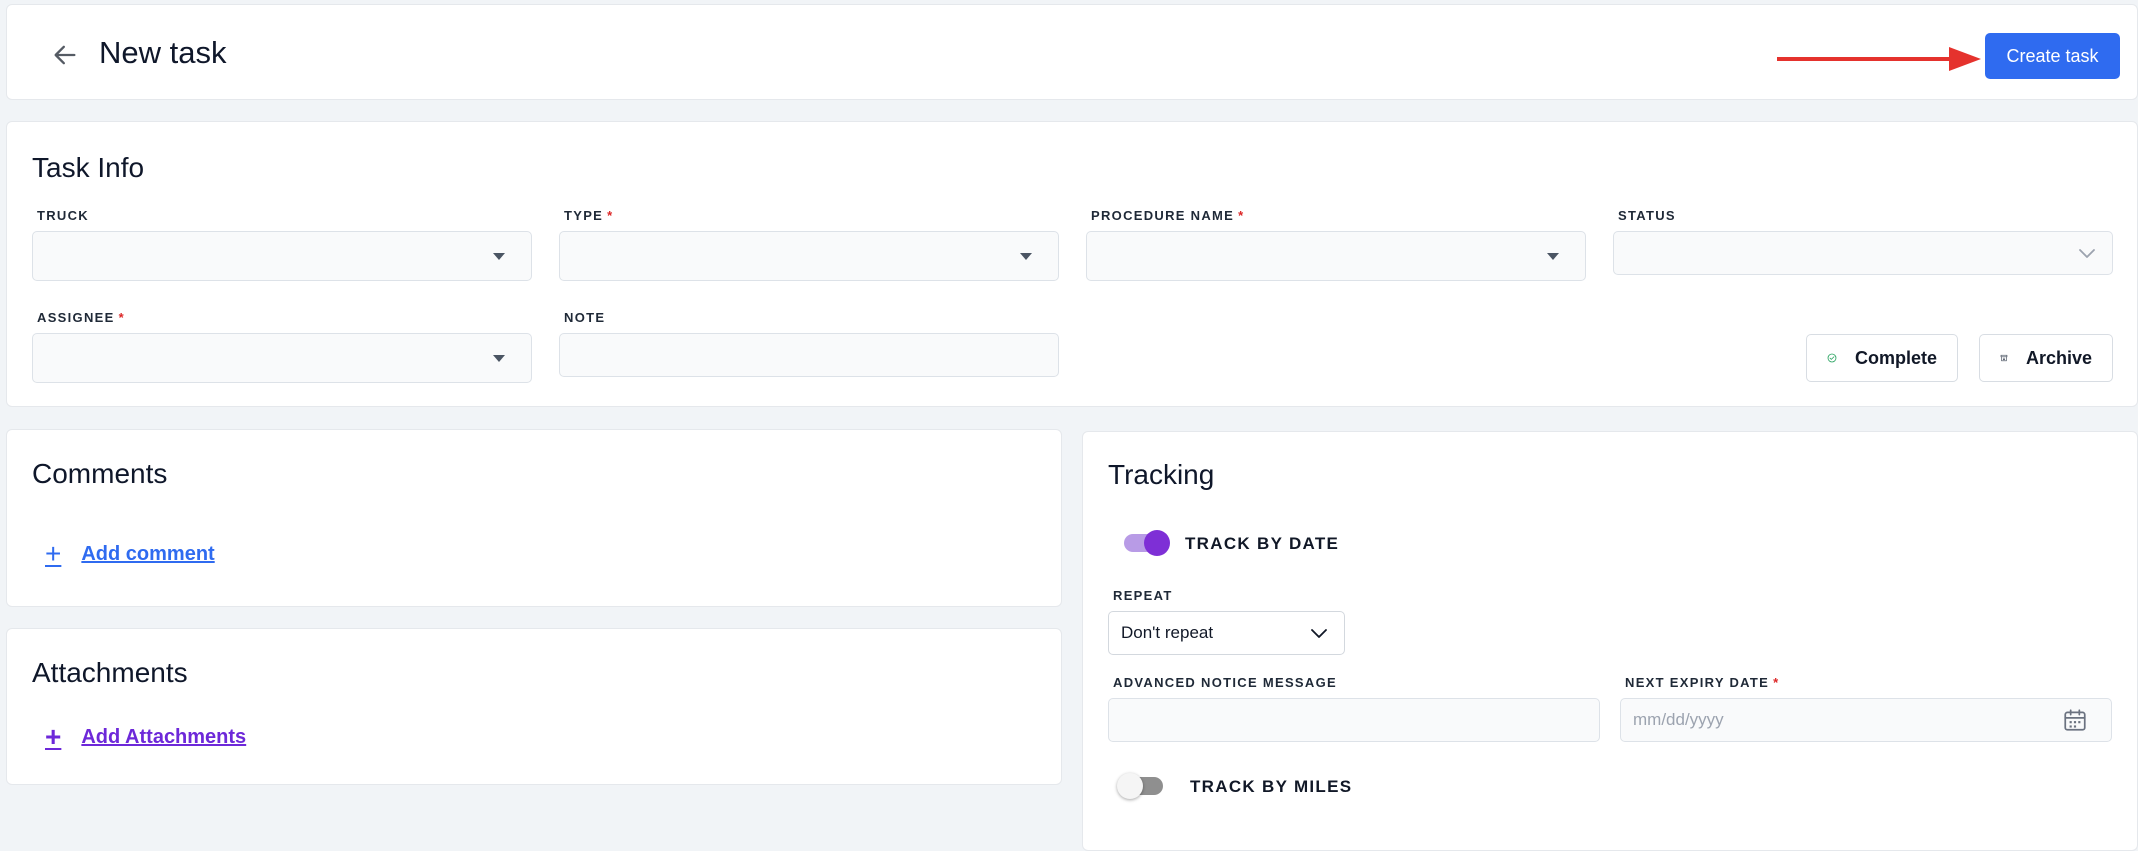 The image size is (2138, 851). I want to click on add-comment-link: + Add comment, so click(130, 554).